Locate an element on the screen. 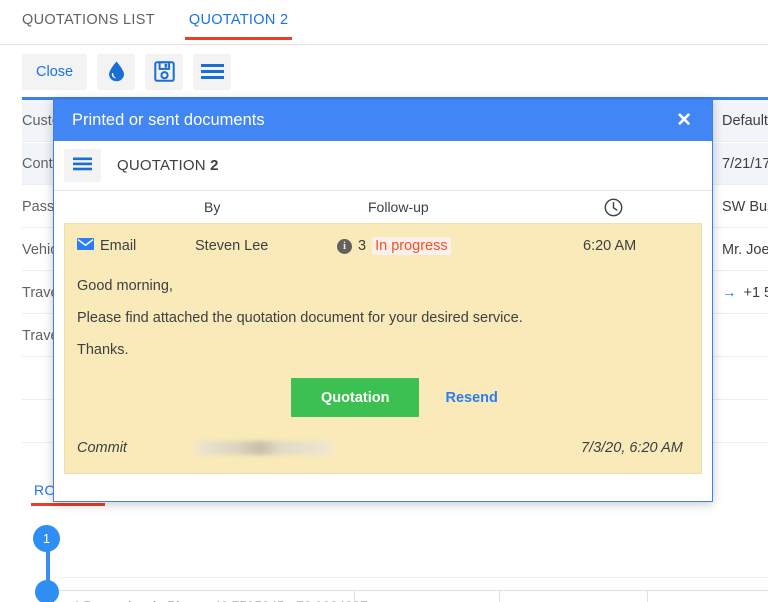  arrow-right-icon: → is located at coordinates (729, 292).